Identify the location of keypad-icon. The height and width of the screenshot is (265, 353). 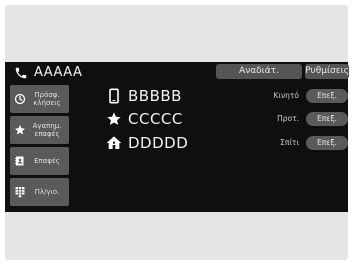
(20, 192).